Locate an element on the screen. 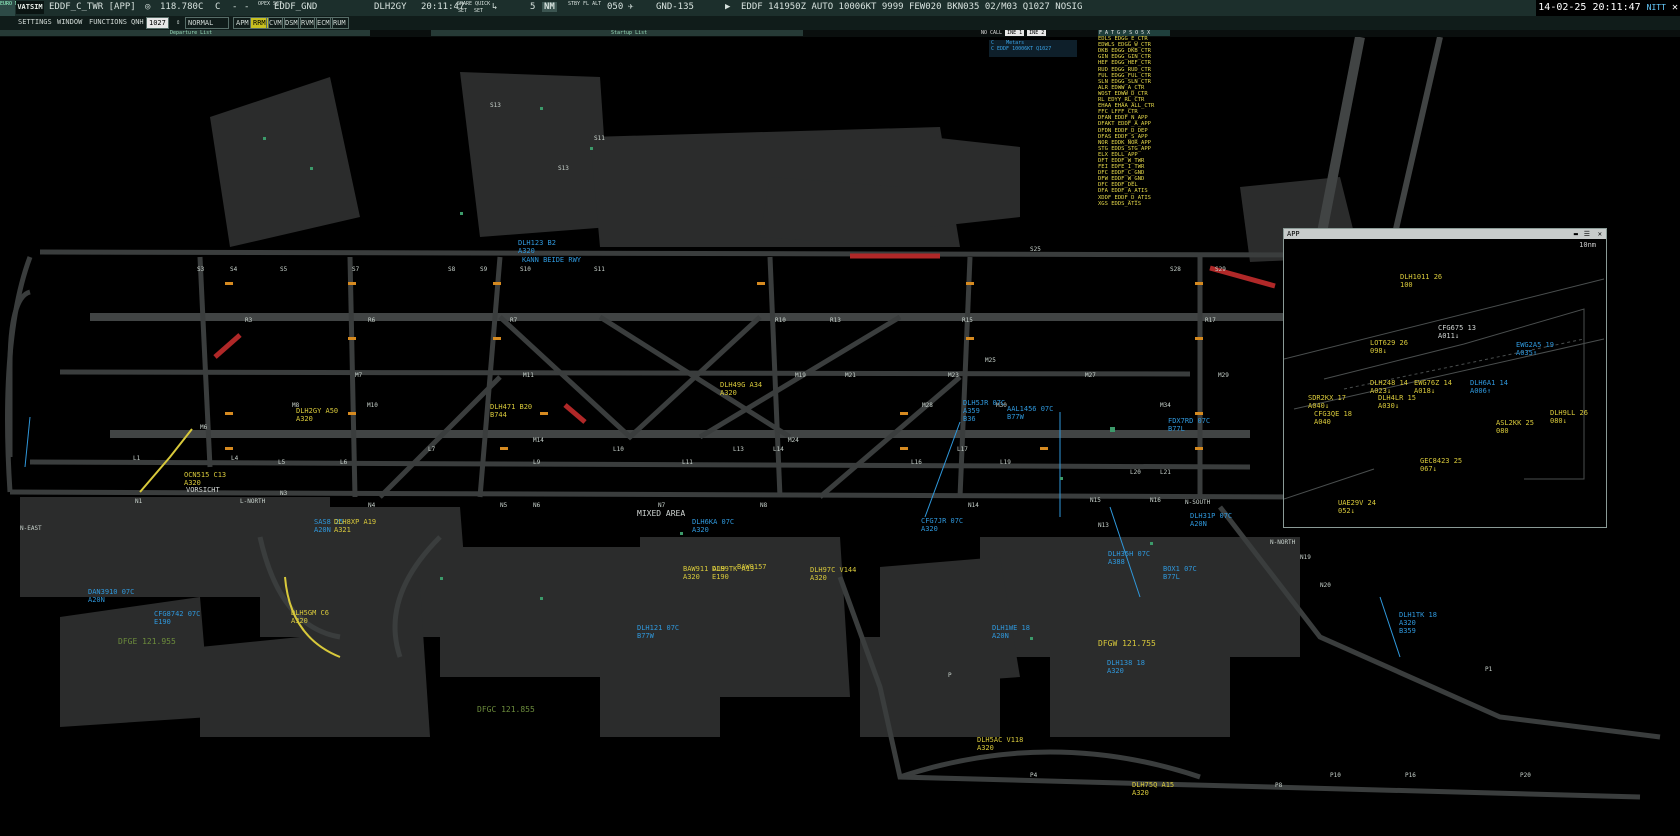  approach-target-label: SDR2KX 17 A040↓ is located at coordinates (1327, 402).